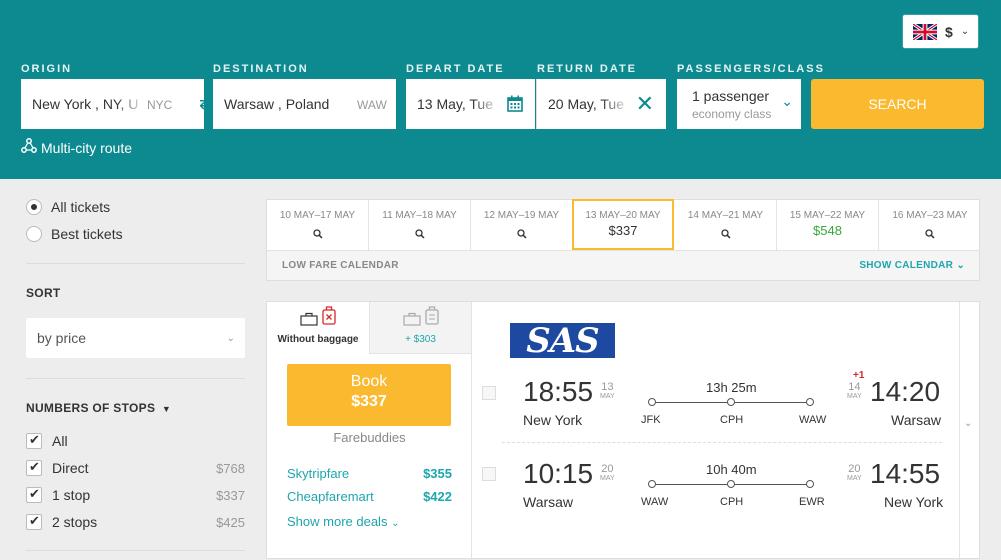 This screenshot has width=1001, height=560. I want to click on best-tickets-radio: Best tickets, so click(74, 234).